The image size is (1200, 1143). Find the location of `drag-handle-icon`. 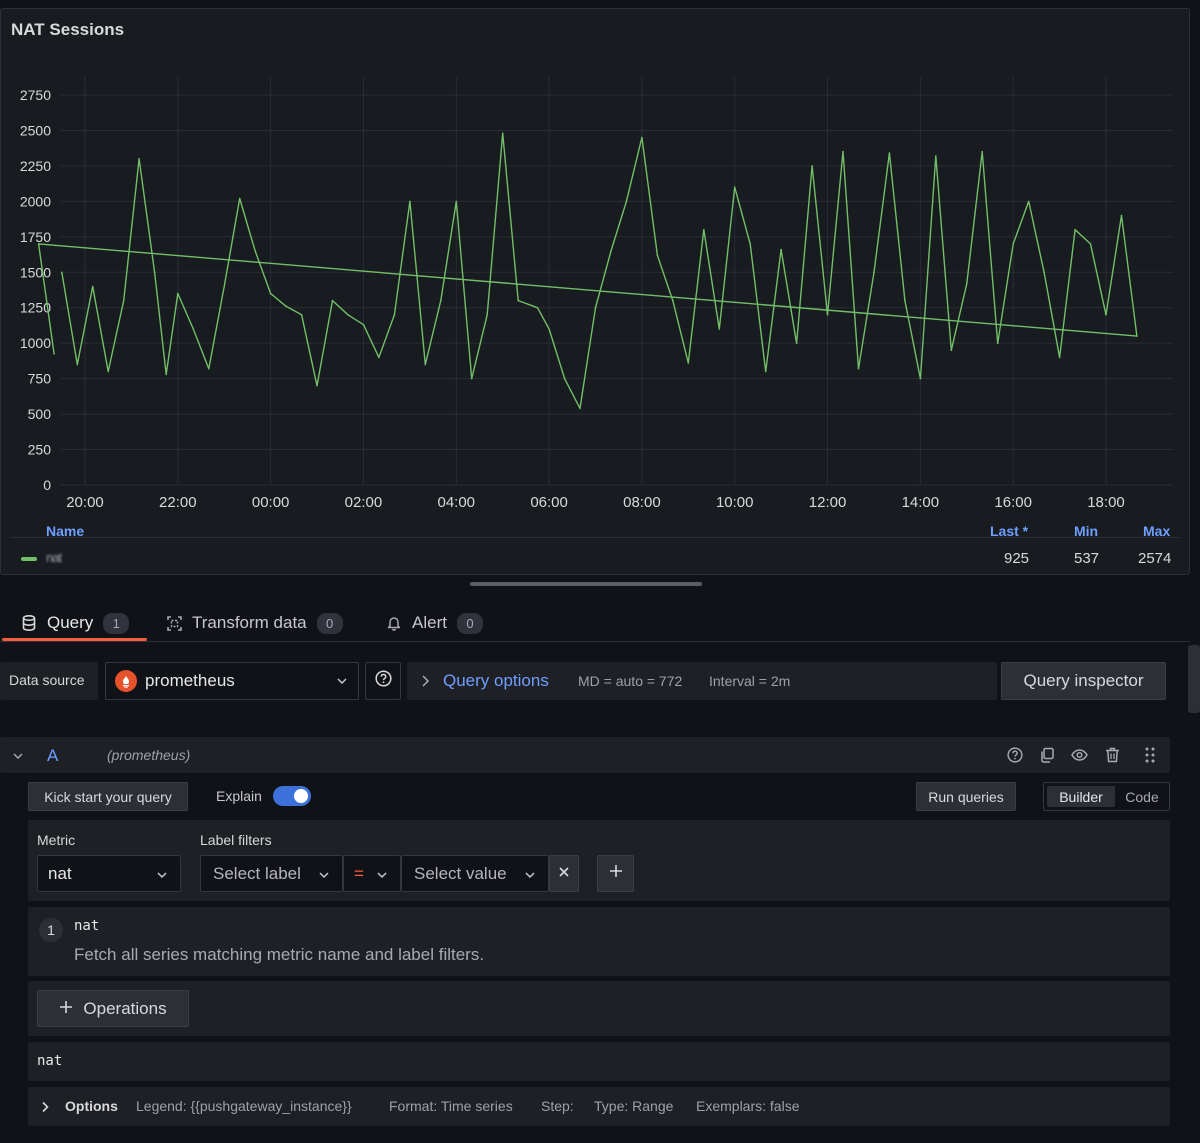

drag-handle-icon is located at coordinates (1150, 755).